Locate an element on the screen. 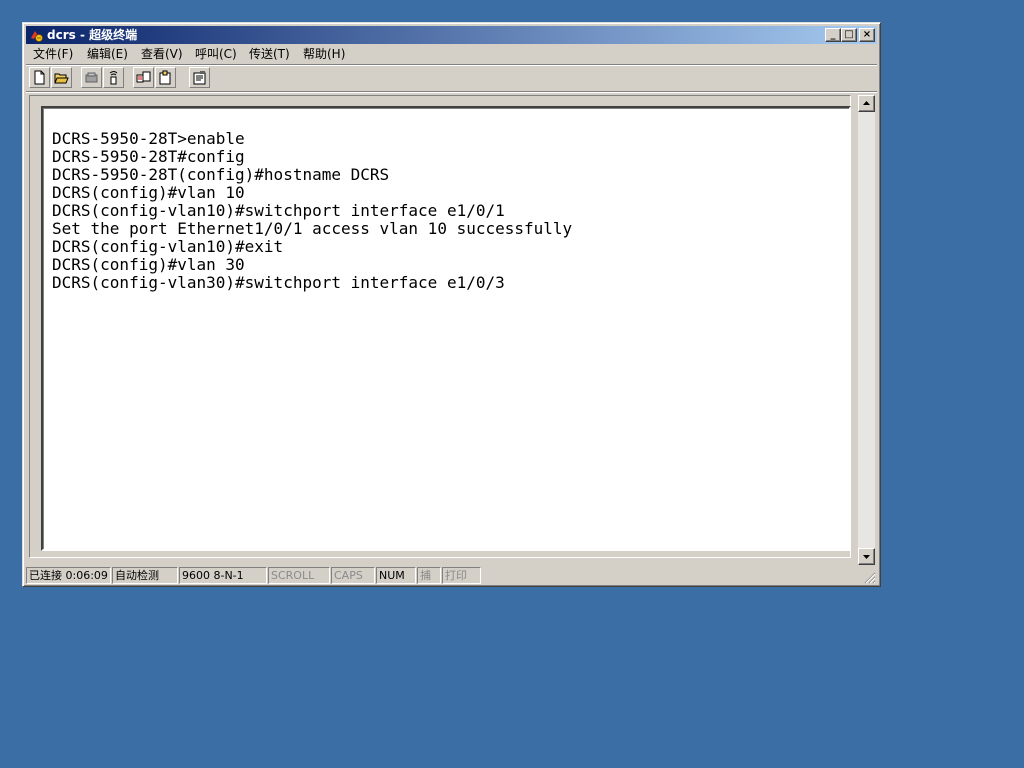 Image resolution: width=1024 pixels, height=768 pixels. terminal-line: DCRS-5950-28T>enable is located at coordinates (148, 138).